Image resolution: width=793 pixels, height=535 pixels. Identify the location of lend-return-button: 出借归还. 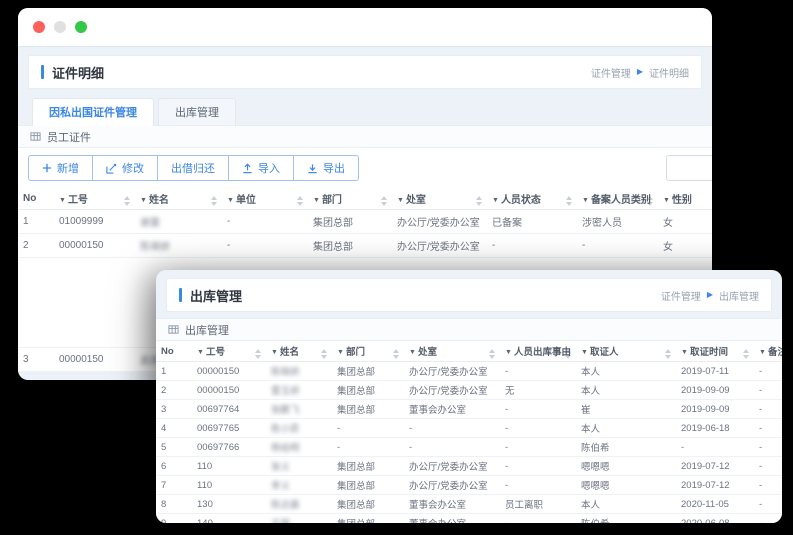
(193, 168).